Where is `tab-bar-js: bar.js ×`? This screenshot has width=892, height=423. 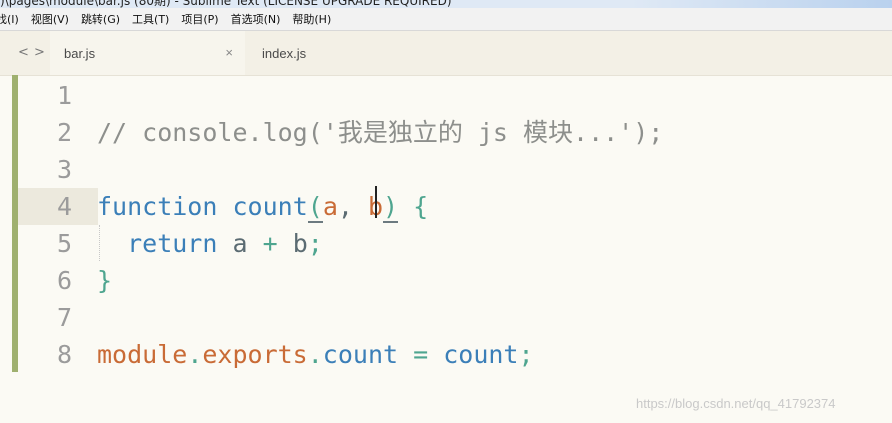
tab-bar-js: bar.js × is located at coordinates (147, 53).